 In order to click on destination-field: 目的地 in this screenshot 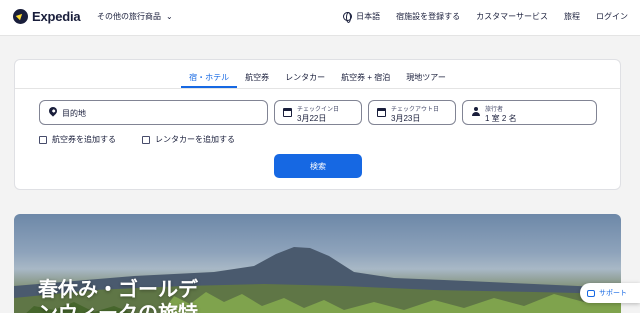, I will do `click(153, 112)`.